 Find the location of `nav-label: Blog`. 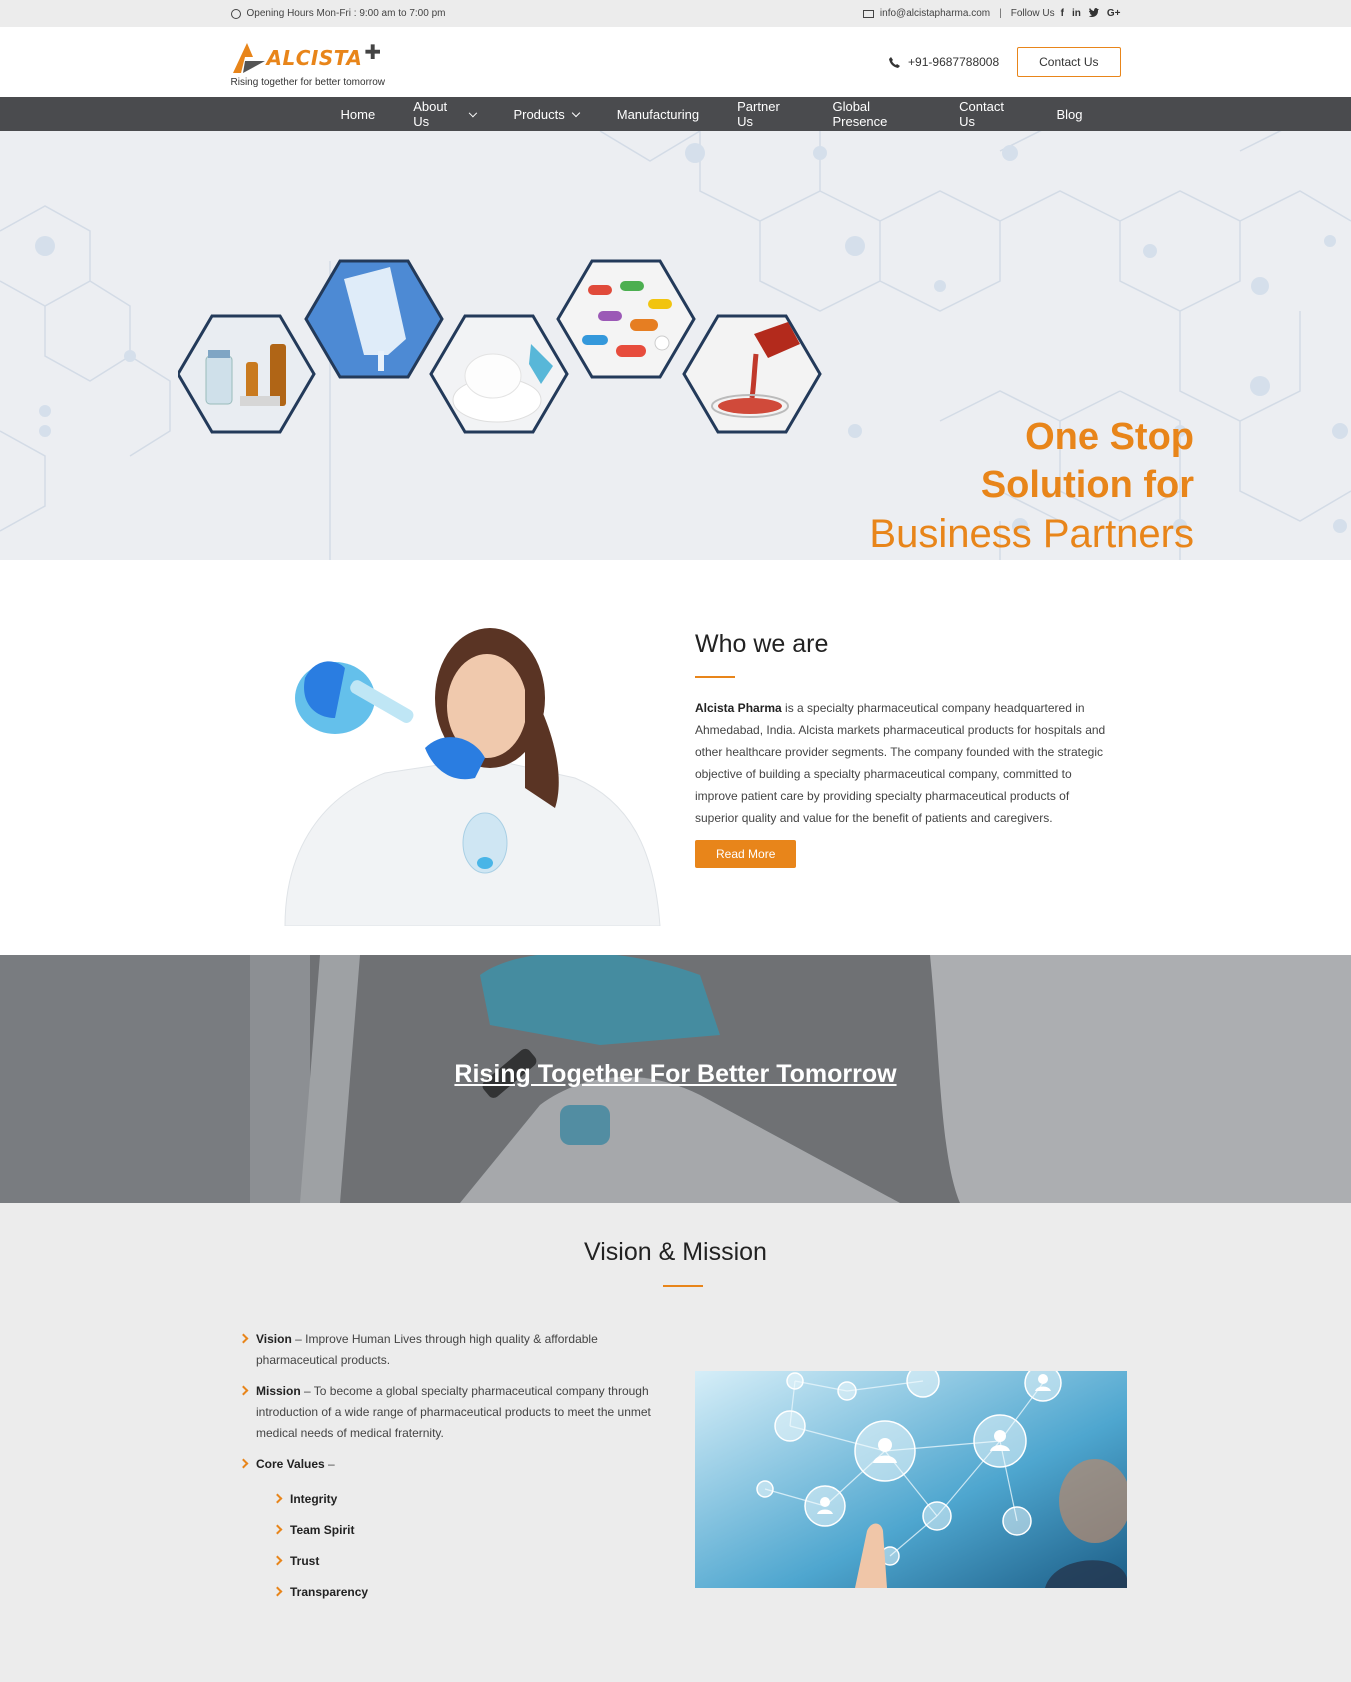

nav-label: Blog is located at coordinates (1069, 114).